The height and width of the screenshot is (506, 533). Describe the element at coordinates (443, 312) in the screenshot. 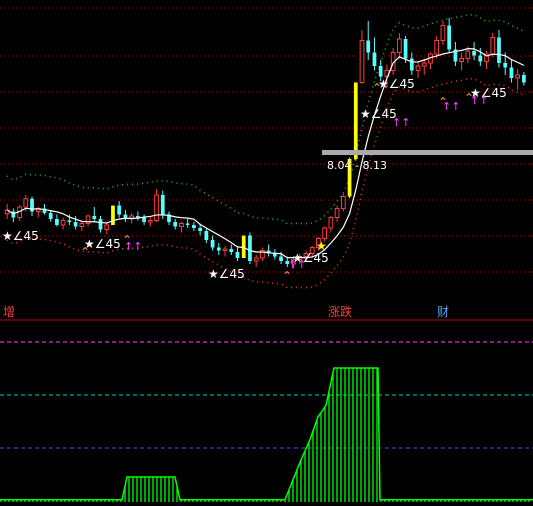

I see `panel-label: 财` at that location.